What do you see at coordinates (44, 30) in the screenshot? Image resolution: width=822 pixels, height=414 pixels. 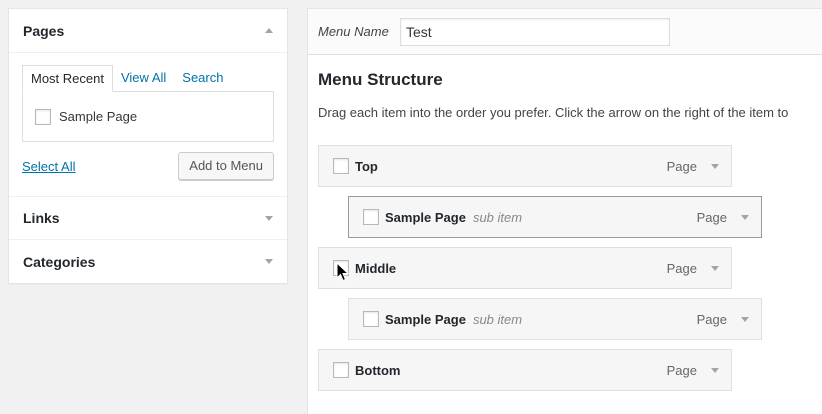 I see `pages-title: Pages` at bounding box center [44, 30].